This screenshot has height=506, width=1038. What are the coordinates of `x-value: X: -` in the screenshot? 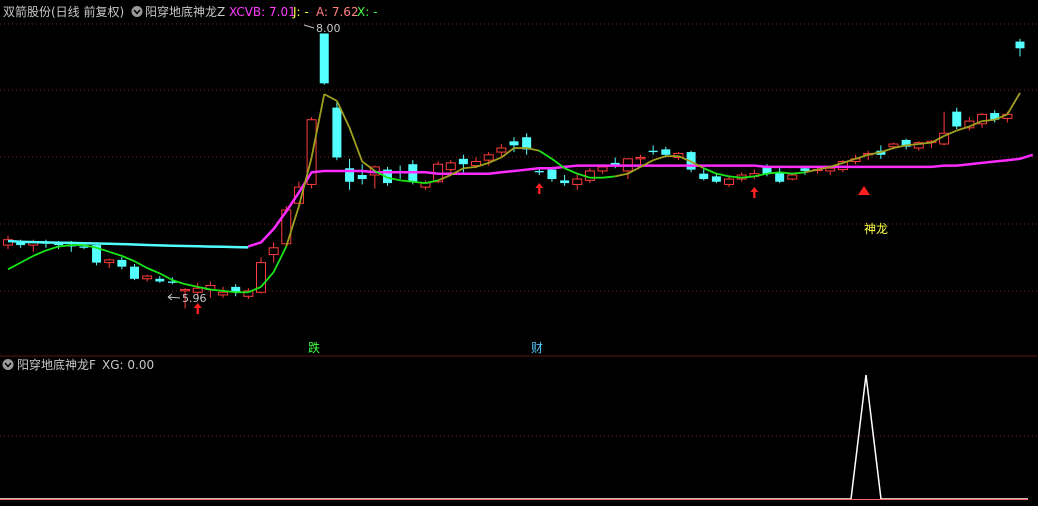 It's located at (367, 12).